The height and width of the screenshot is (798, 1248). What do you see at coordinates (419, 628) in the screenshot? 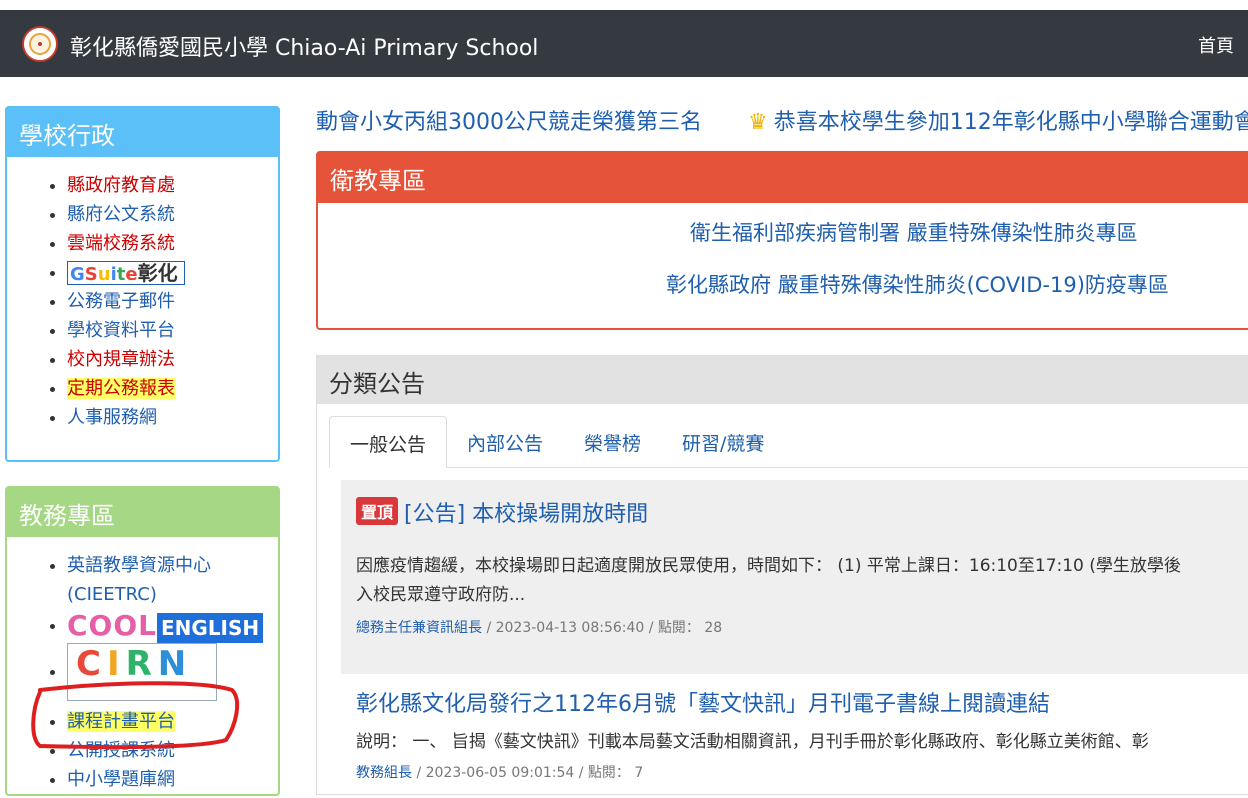
I see `news-author-link: 總務主任兼資訊組長` at bounding box center [419, 628].